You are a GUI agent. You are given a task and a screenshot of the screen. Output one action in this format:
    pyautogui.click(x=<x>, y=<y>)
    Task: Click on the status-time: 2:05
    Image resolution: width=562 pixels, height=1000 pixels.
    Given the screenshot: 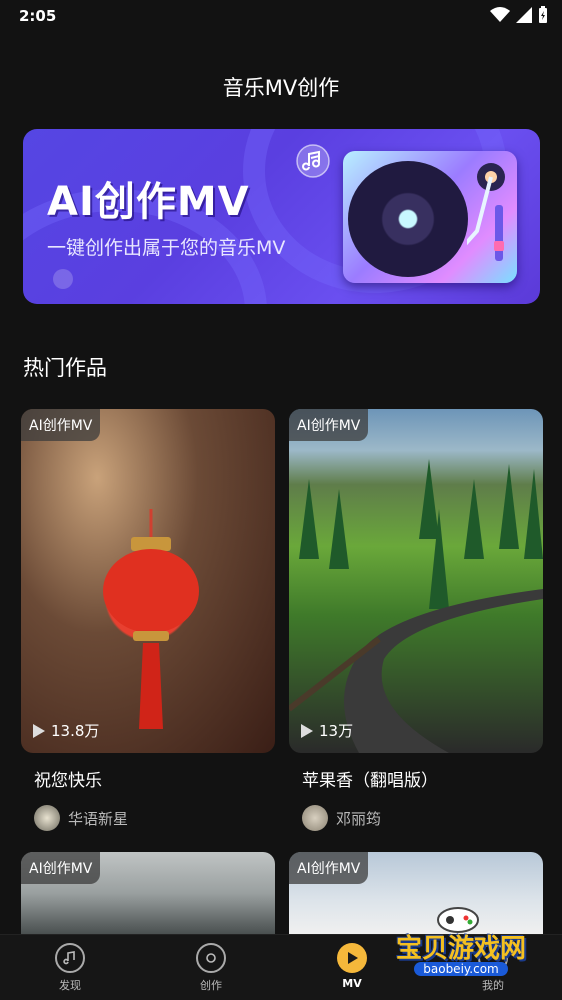 What is the action you would take?
    pyautogui.click(x=38, y=16)
    